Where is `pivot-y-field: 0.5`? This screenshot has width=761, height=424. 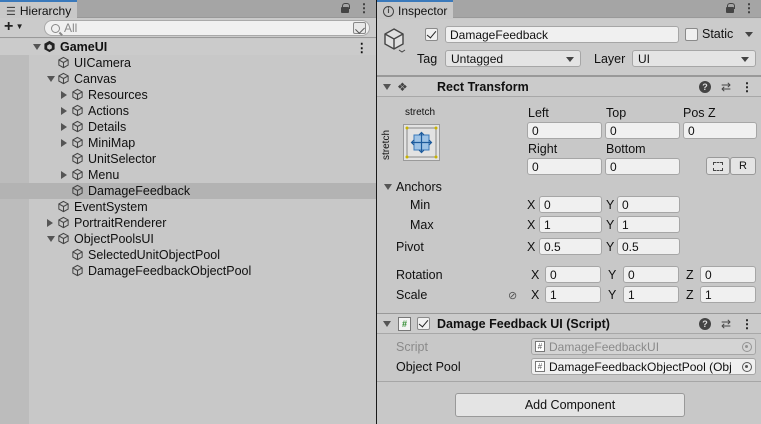
pivot-y-field: 0.5 is located at coordinates (648, 246).